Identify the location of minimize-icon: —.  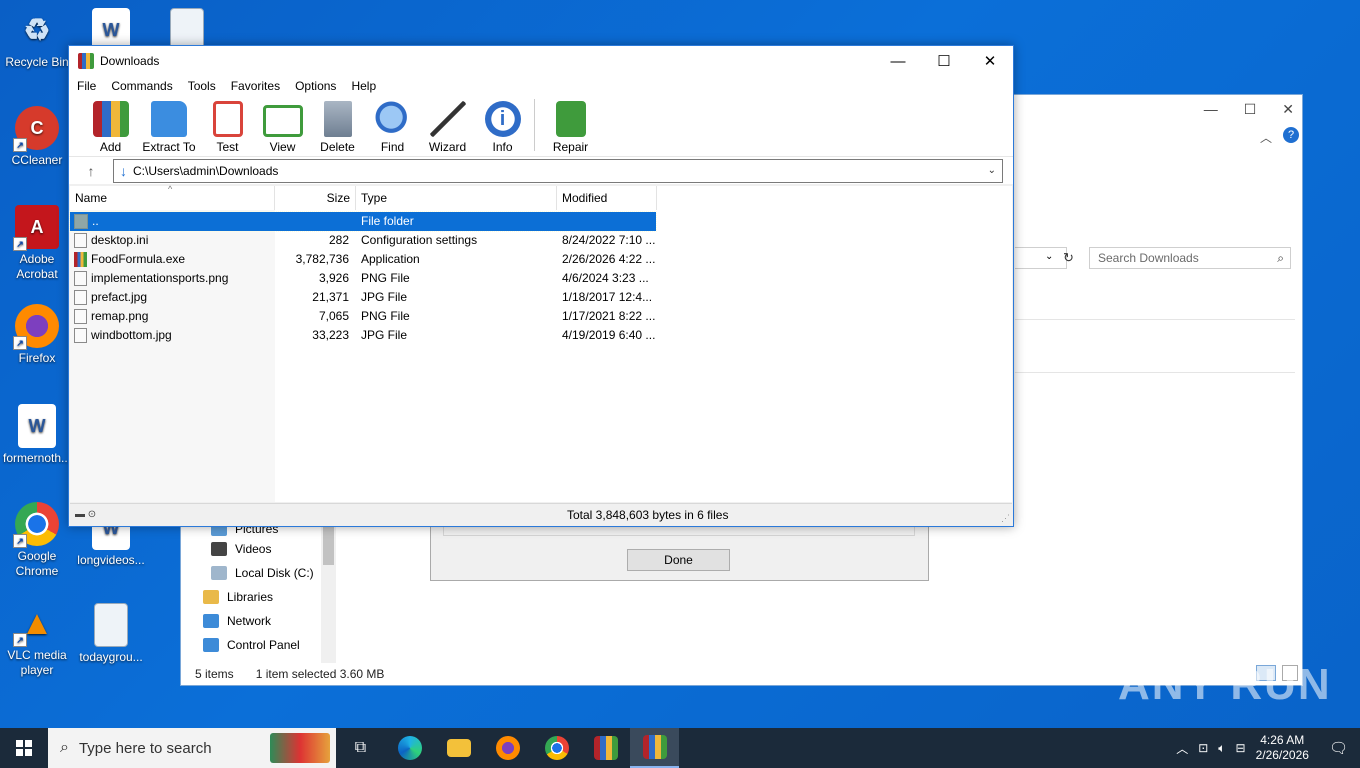
(1211, 109).